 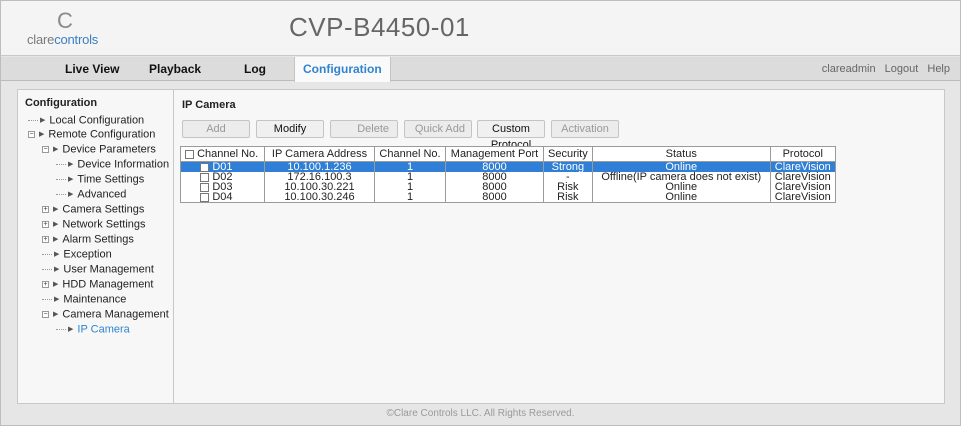 What do you see at coordinates (103, 329) in the screenshot?
I see `sidebar-item-label: IP Camera` at bounding box center [103, 329].